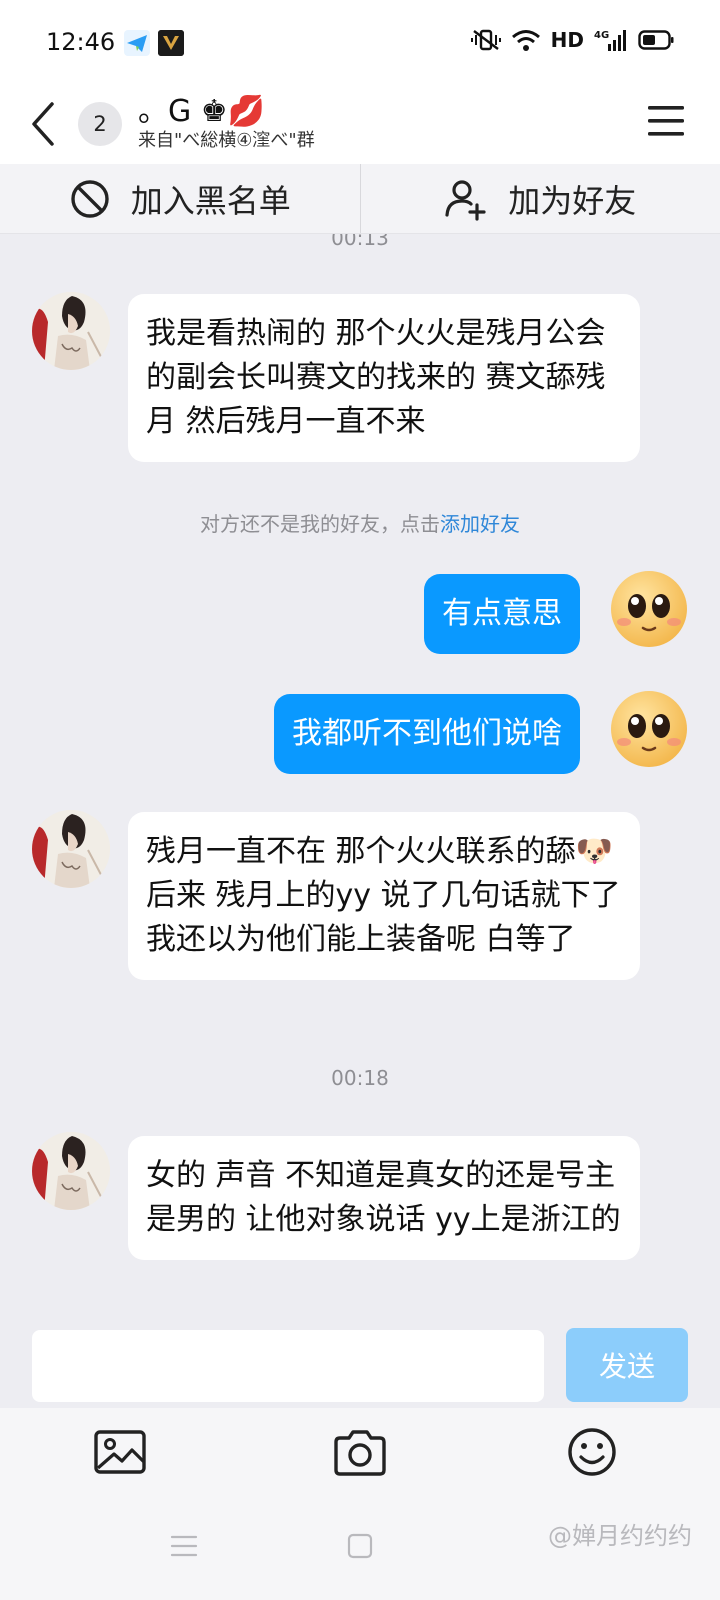  Describe the element at coordinates (81, 42) in the screenshot. I see `status-time: 12:46` at that location.